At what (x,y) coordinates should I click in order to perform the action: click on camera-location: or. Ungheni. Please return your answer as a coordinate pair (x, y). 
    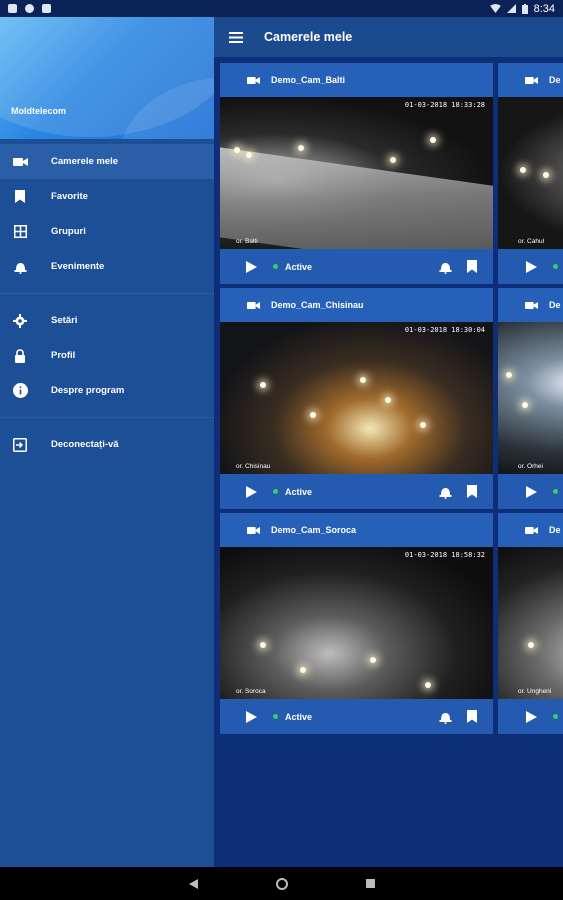
    Looking at the image, I should click on (535, 691).